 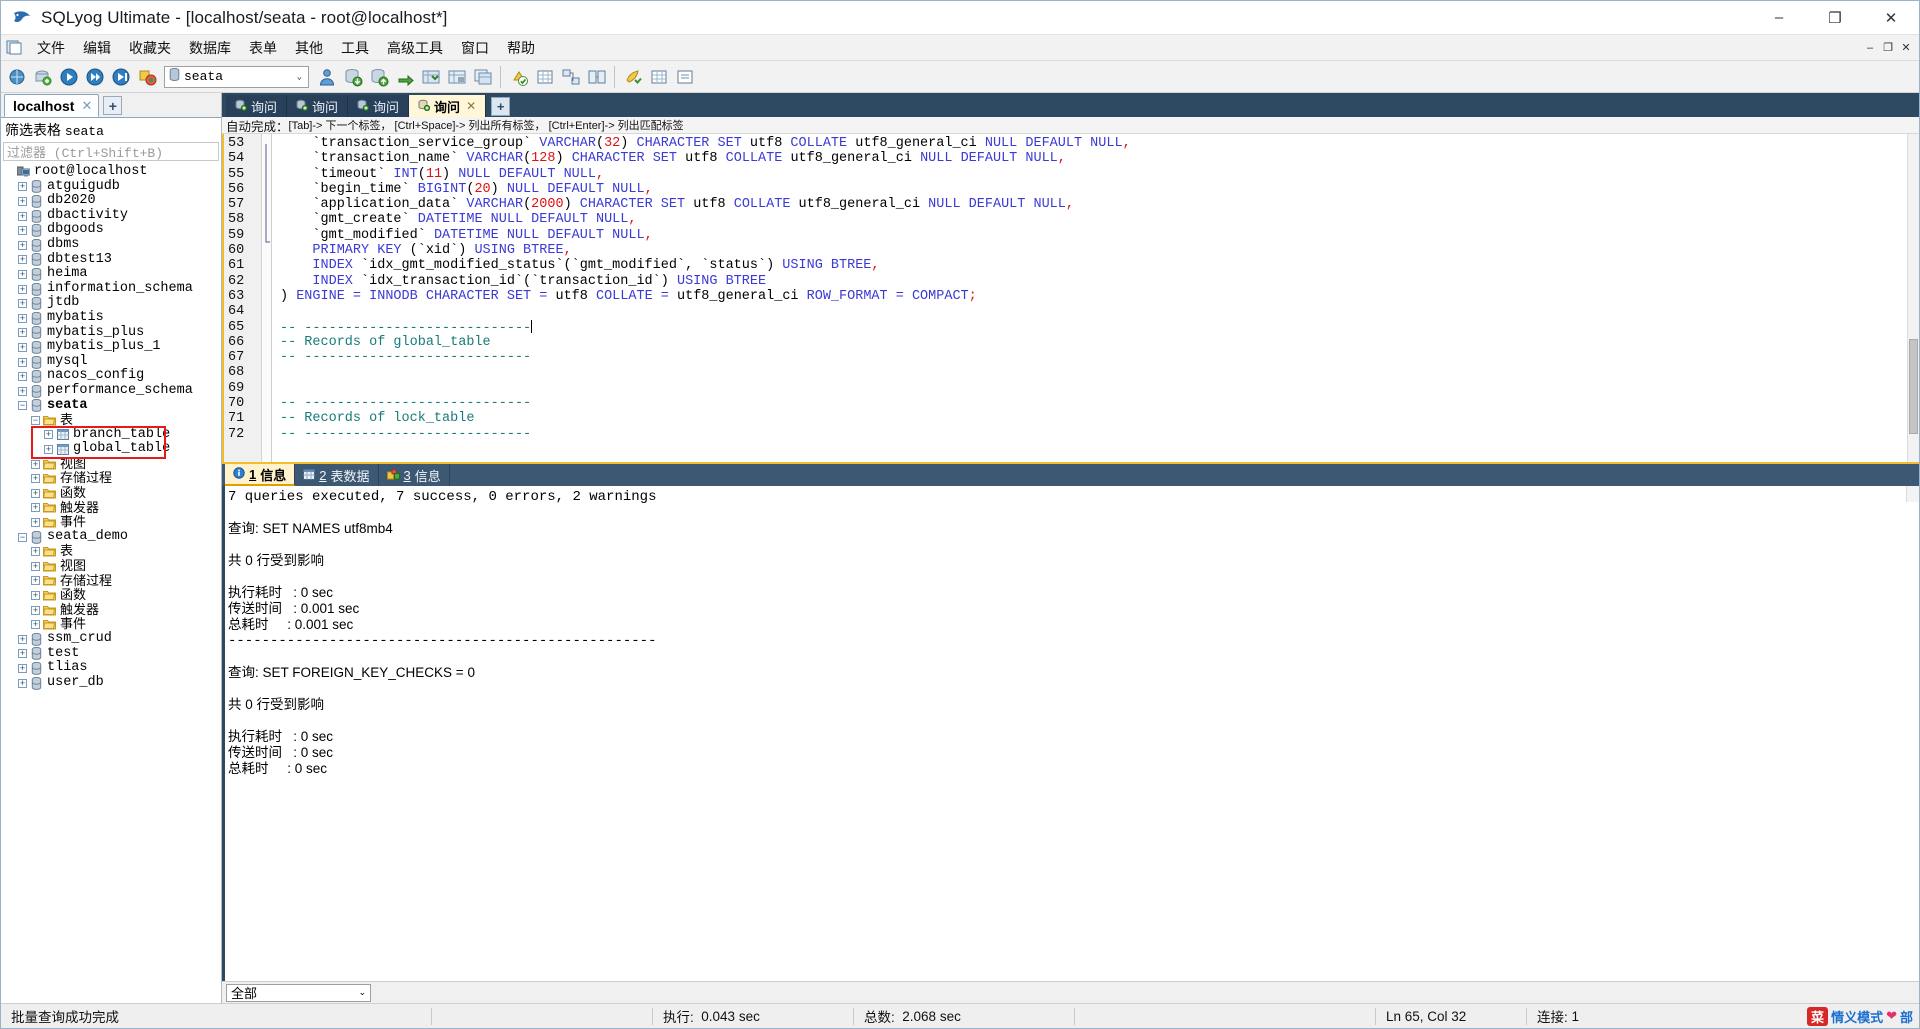 I want to click on new-query-icon, so click(x=42, y=77).